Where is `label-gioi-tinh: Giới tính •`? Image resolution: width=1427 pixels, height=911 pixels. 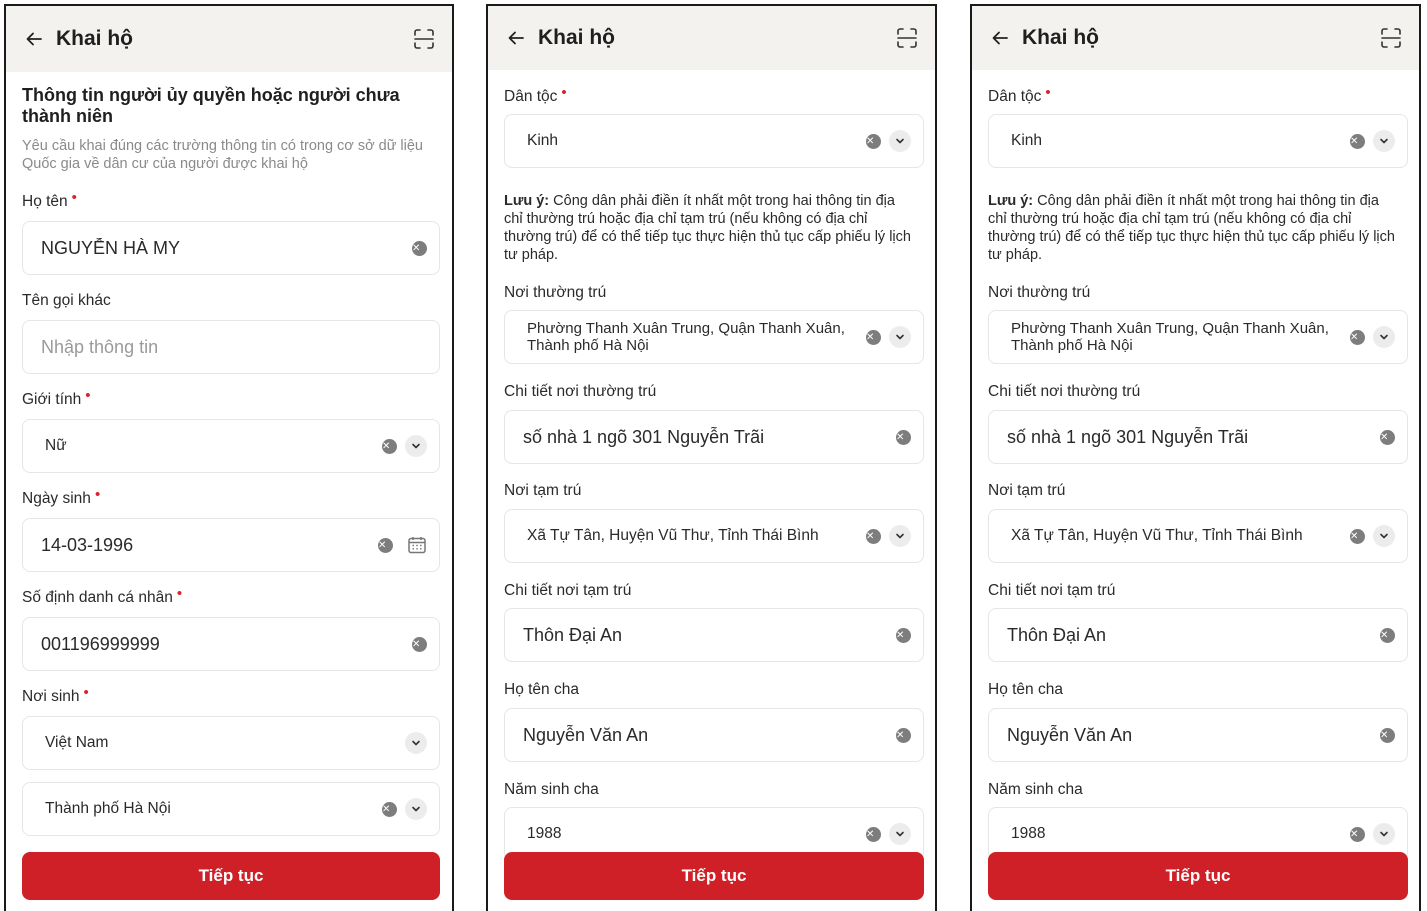 label-gioi-tinh: Giới tính • is located at coordinates (56, 397).